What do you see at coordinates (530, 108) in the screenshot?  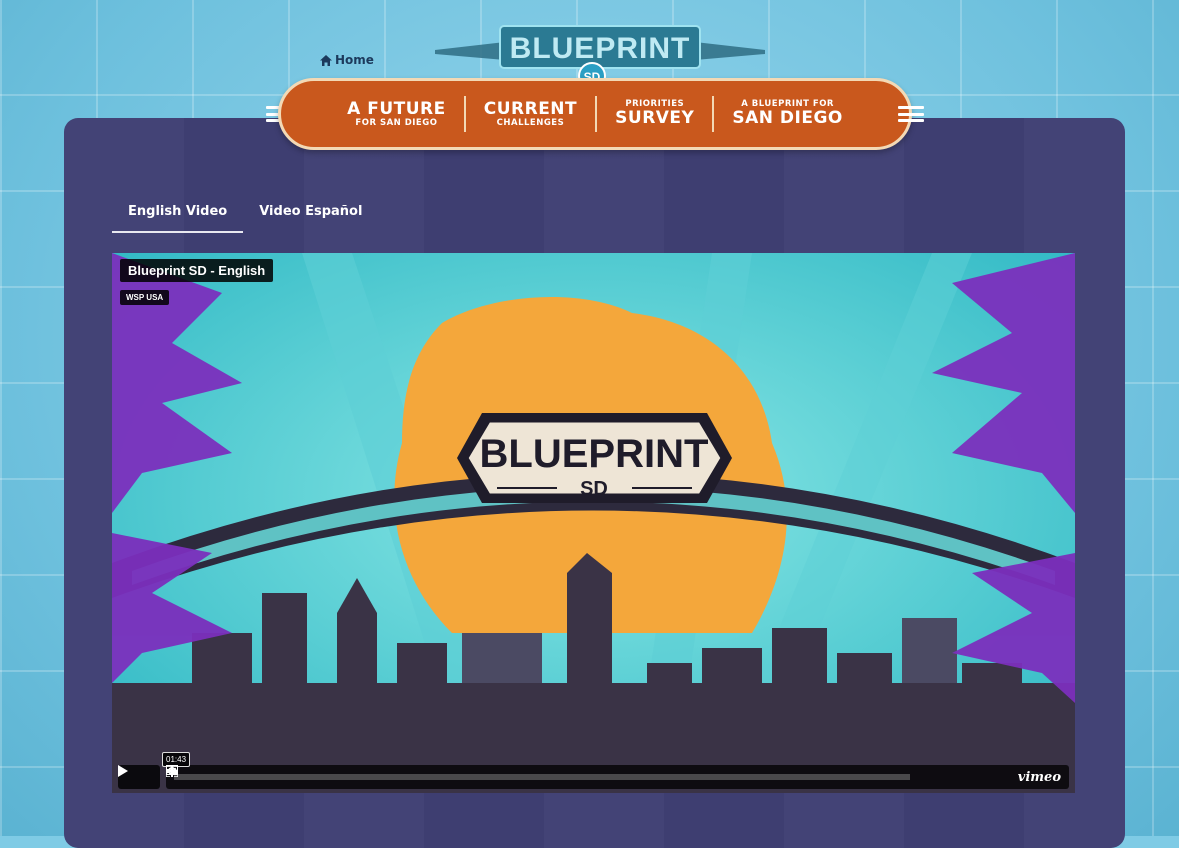 I see `nav-challenges-title: CURRENT` at bounding box center [530, 108].